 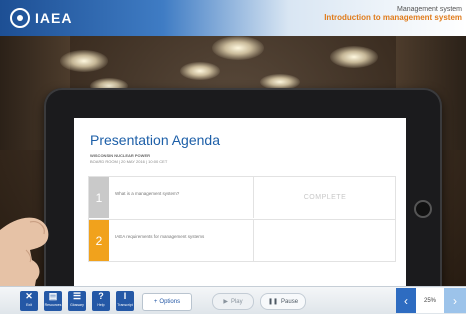 What do you see at coordinates (429, 9) in the screenshot?
I see `course-category: Management system` at bounding box center [429, 9].